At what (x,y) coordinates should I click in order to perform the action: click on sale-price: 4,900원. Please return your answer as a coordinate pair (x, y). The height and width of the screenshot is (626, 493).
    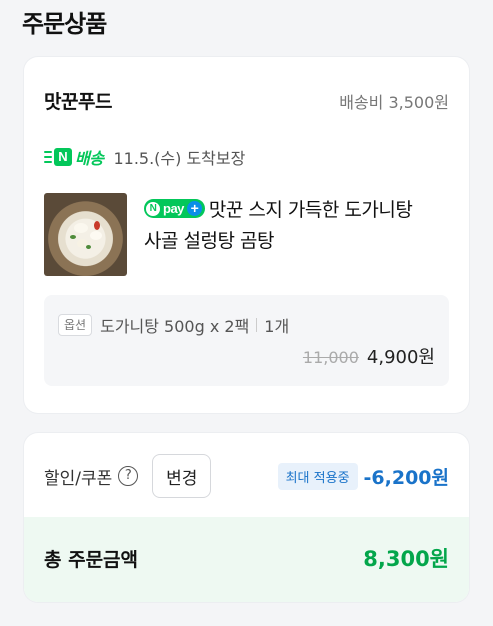
    Looking at the image, I should click on (400, 357).